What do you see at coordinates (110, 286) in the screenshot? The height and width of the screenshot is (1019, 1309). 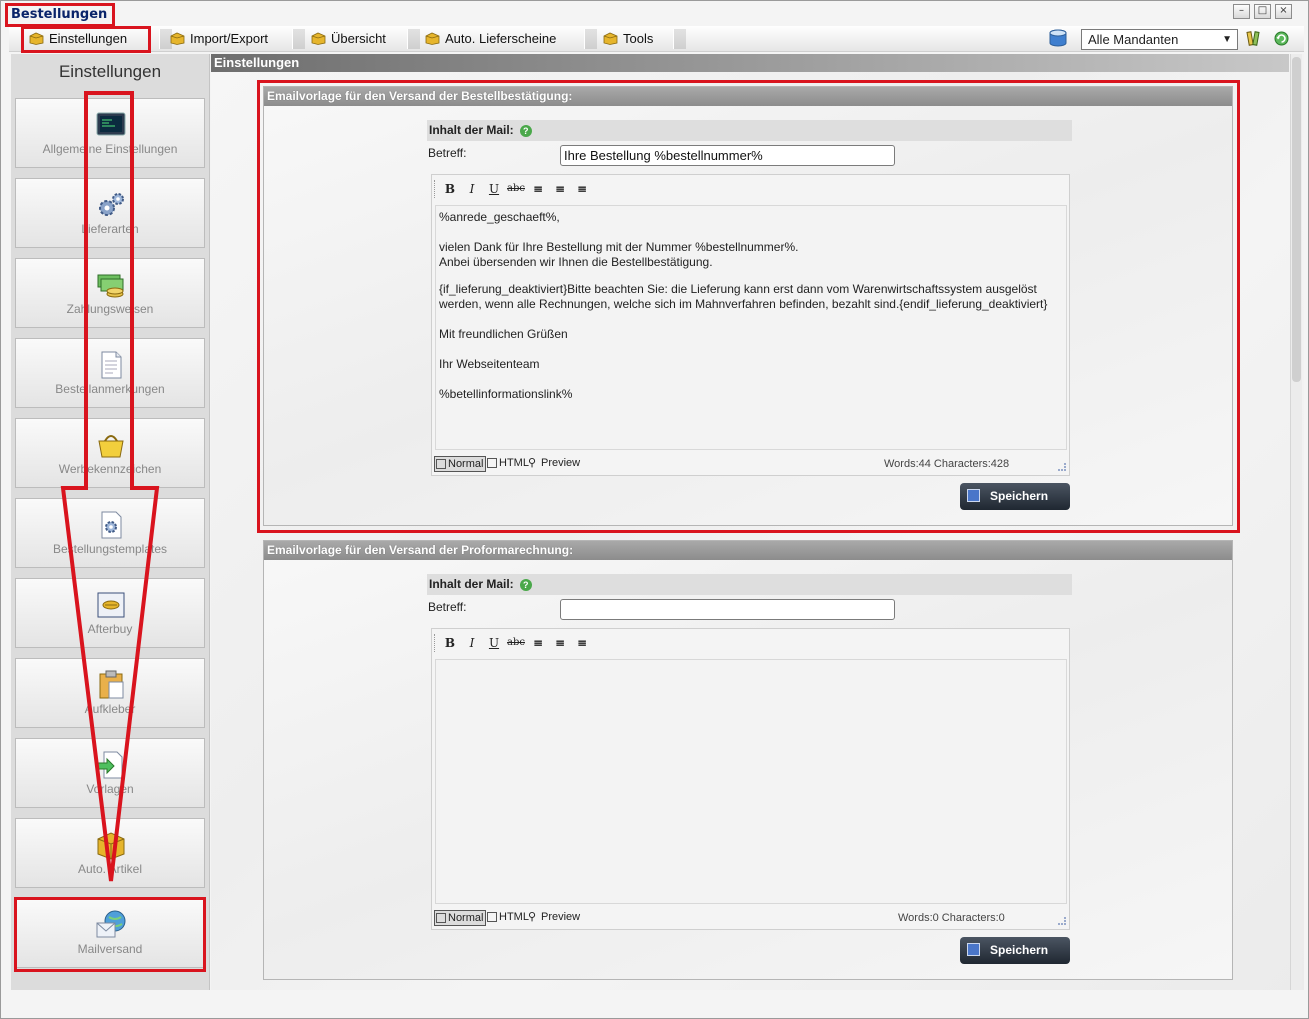 I see `money-icon` at bounding box center [110, 286].